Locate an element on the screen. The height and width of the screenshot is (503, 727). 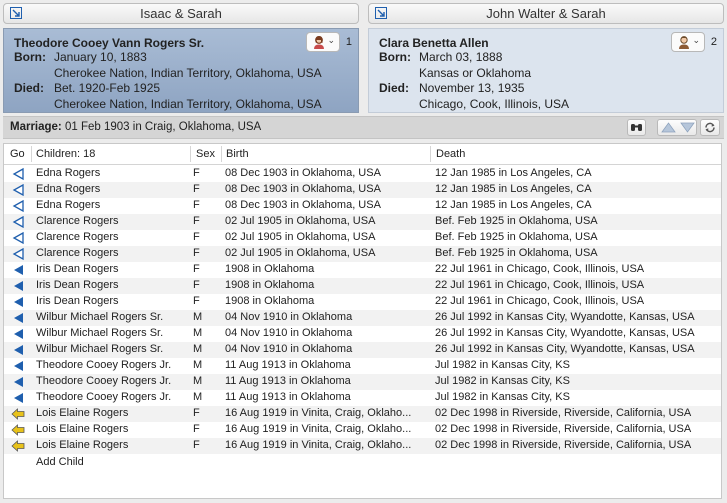
header-go: Go is located at coordinates (17, 154).